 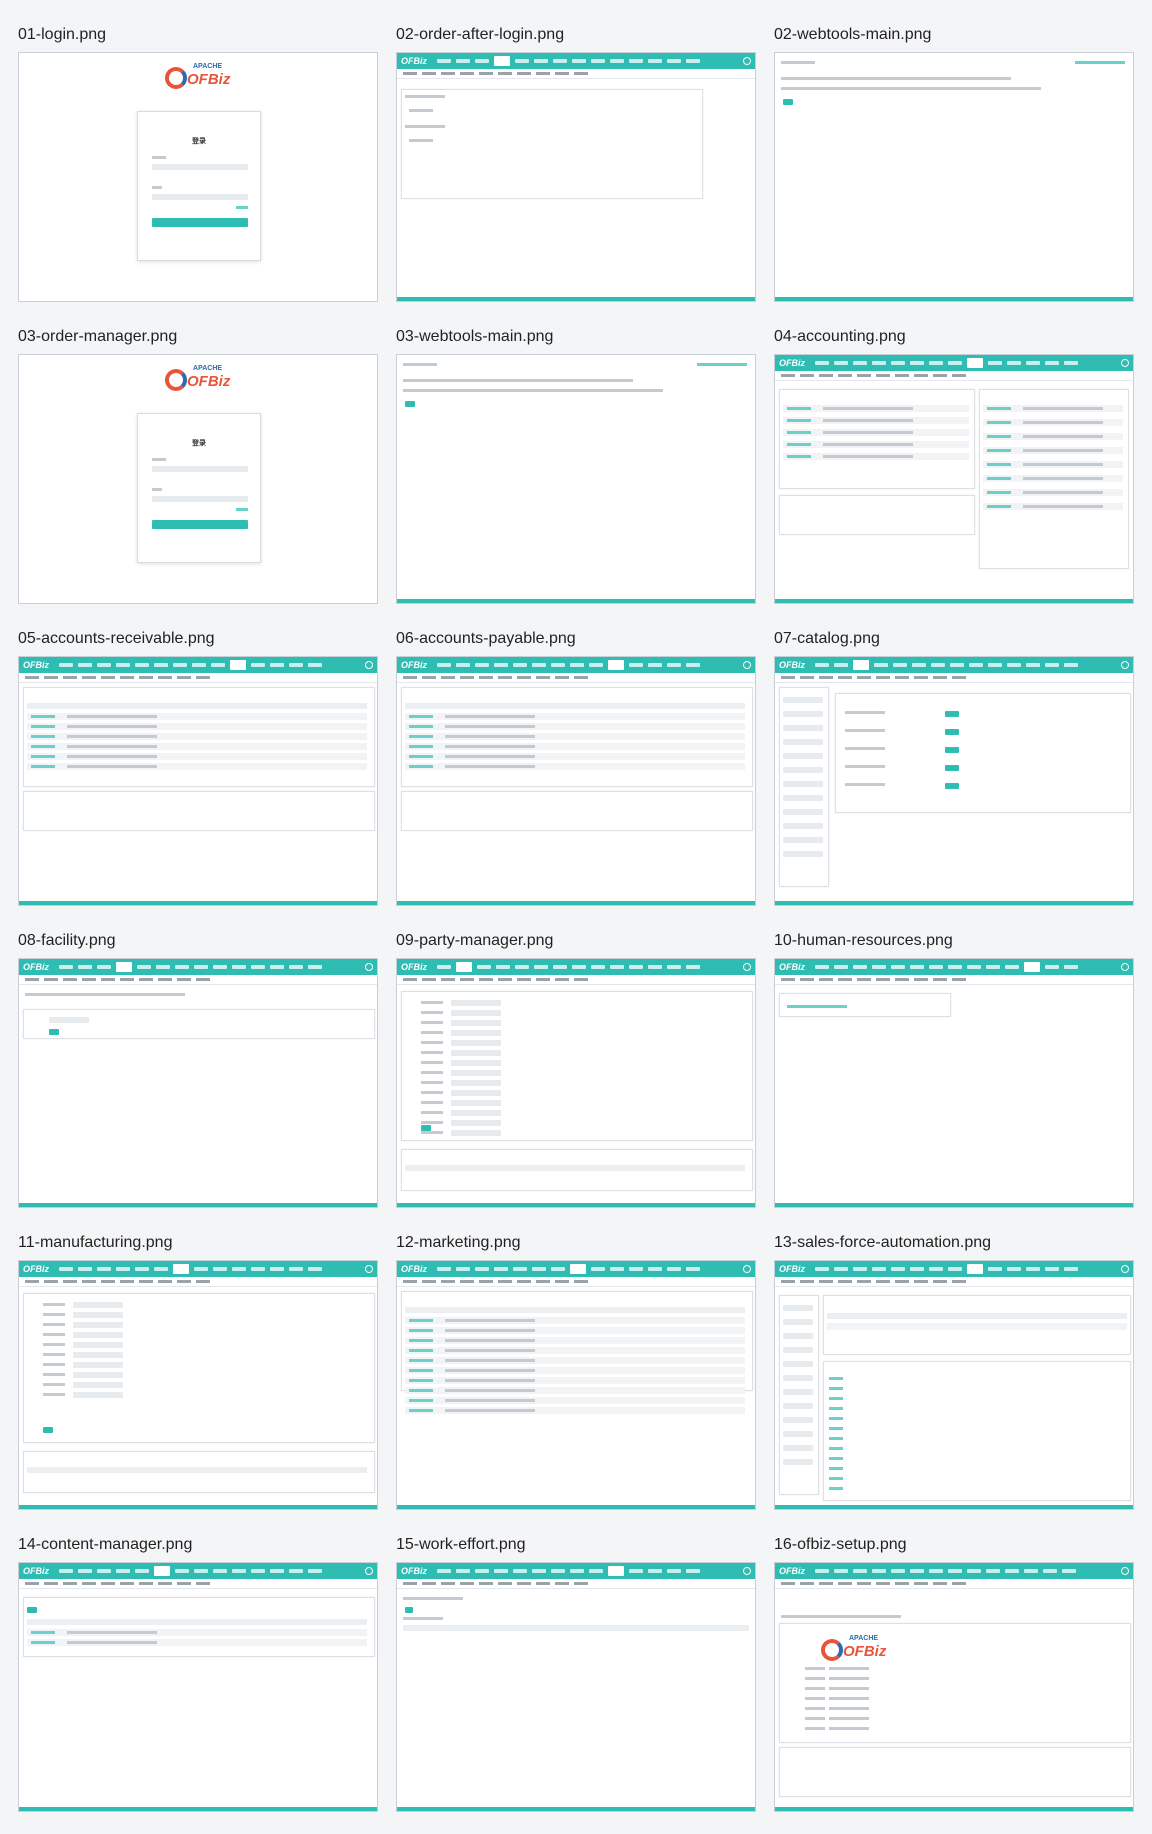 What do you see at coordinates (242, 207) in the screenshot?
I see `forgot-password-link` at bounding box center [242, 207].